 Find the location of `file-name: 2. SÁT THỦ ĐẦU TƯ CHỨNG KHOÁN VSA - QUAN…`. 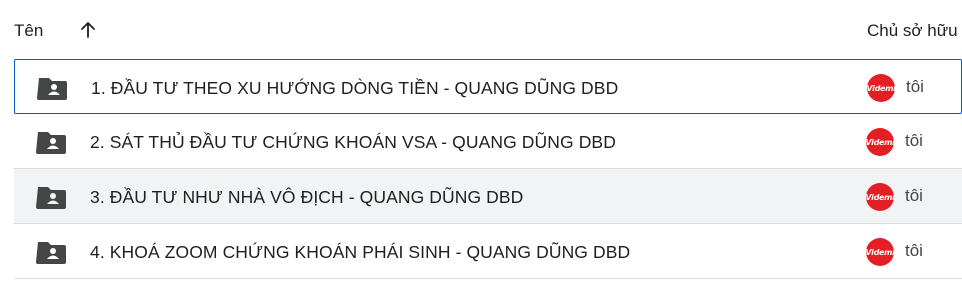

file-name: 2. SÁT THỦ ĐẦU TƯ CHỨNG KHOÁN VSA - QUAN… is located at coordinates (353, 142).